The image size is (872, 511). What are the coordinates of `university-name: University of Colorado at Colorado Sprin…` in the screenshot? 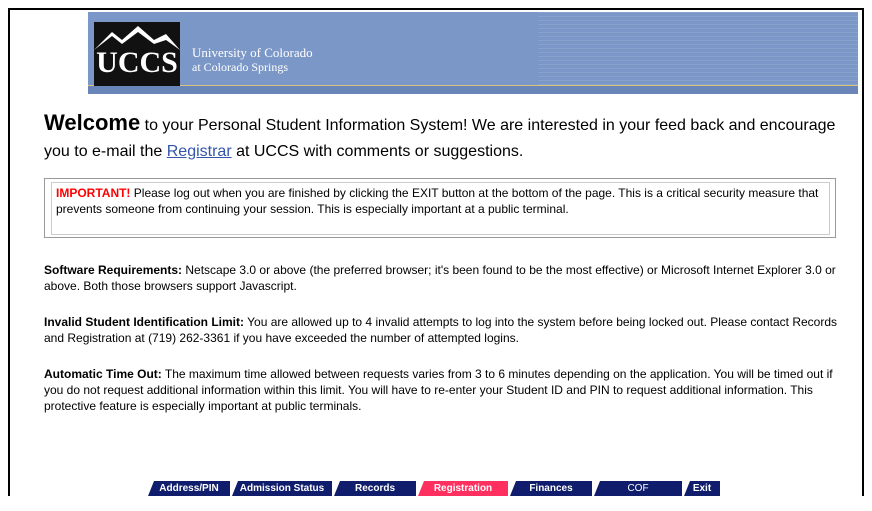 It's located at (252, 60).